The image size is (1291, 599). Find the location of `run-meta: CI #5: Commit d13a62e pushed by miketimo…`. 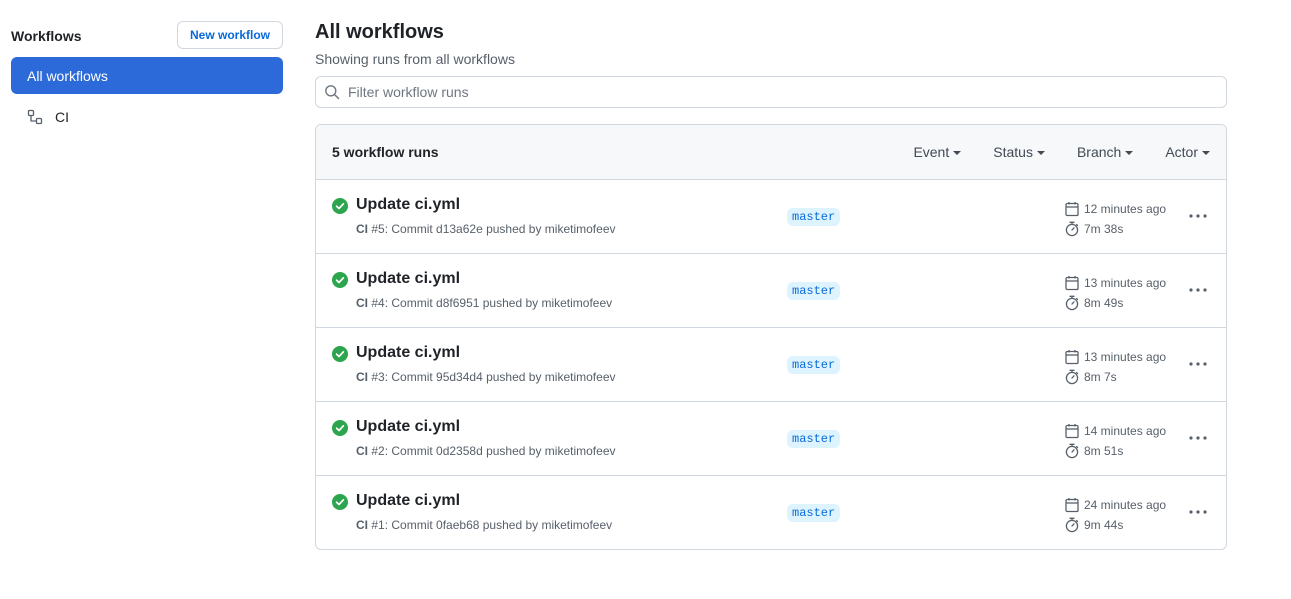

run-meta: CI #5: Commit d13a62e pushed by miketimo… is located at coordinates (486, 229).